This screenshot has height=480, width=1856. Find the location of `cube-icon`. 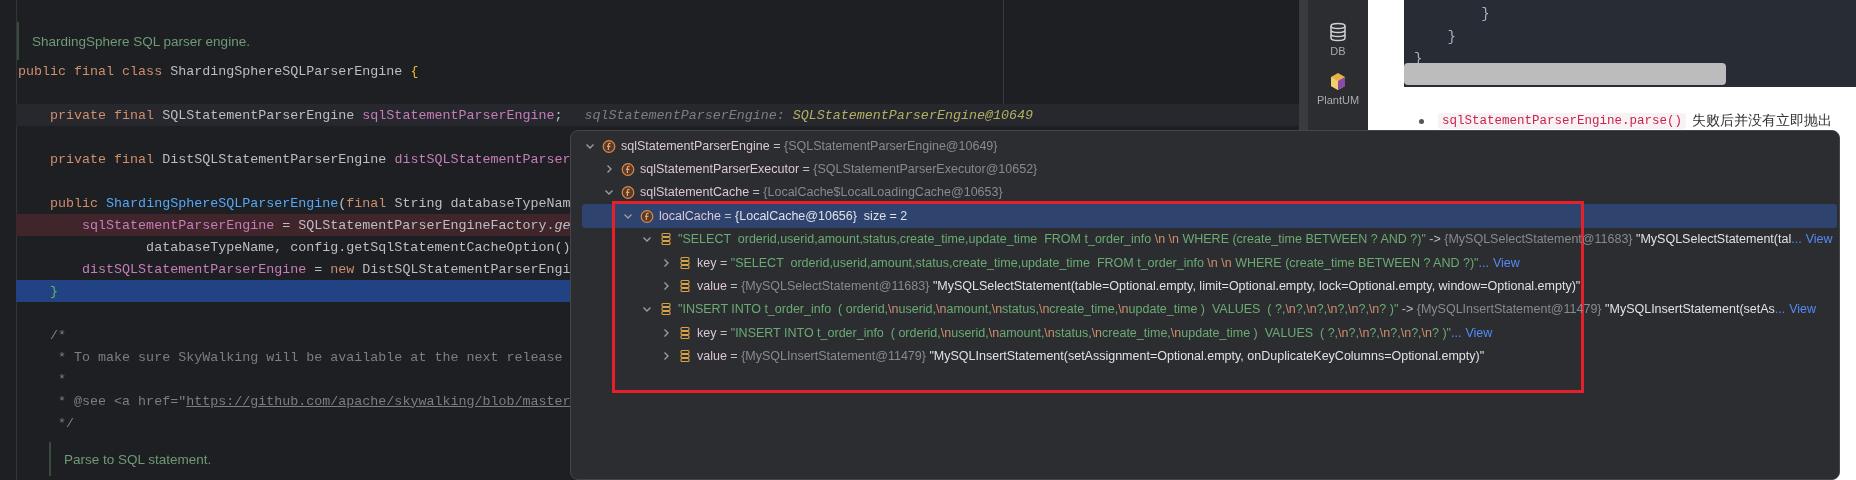

cube-icon is located at coordinates (1338, 81).